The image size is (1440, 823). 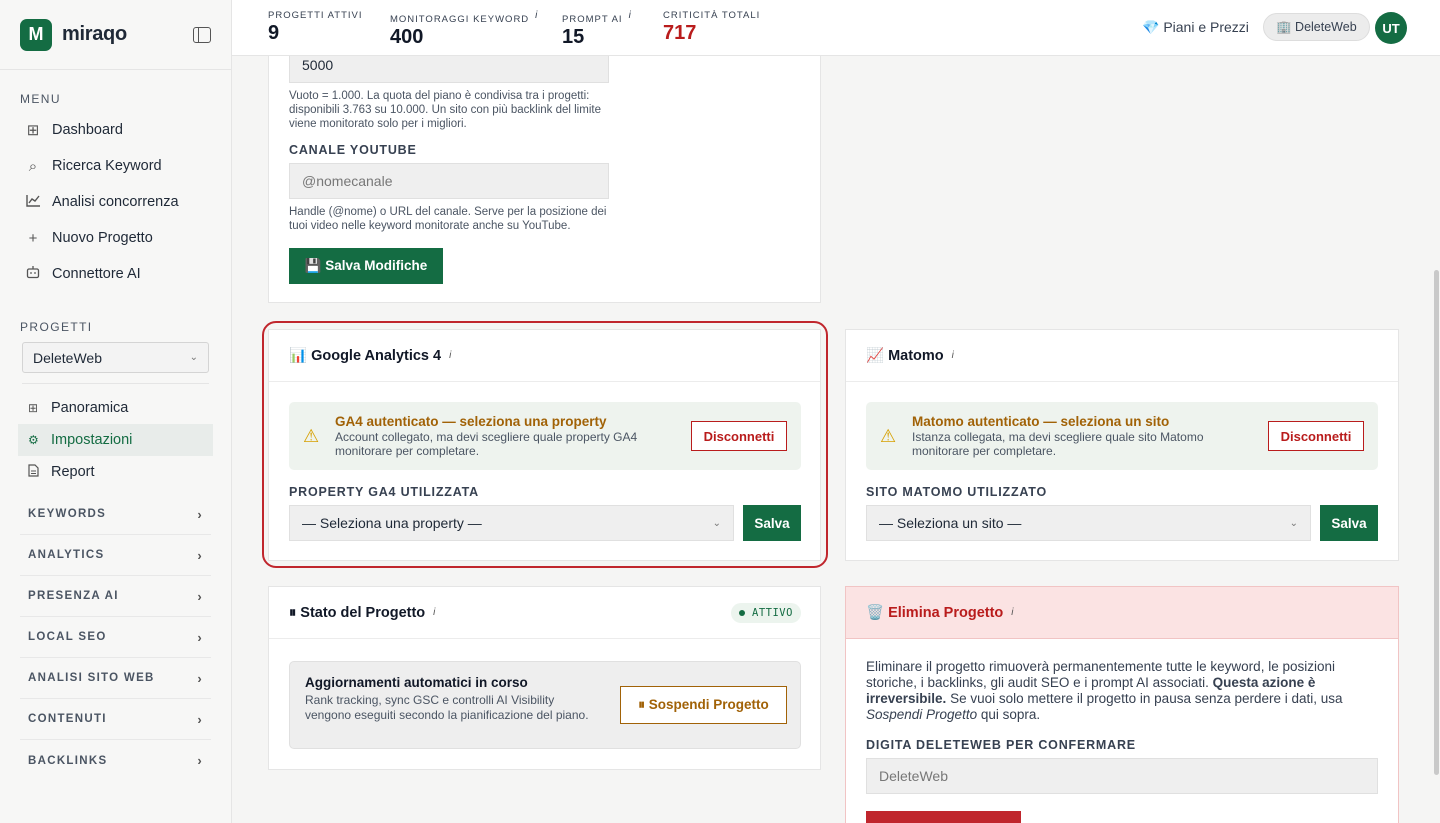 What do you see at coordinates (40, 99) in the screenshot?
I see `menu-section-label: MENU` at bounding box center [40, 99].